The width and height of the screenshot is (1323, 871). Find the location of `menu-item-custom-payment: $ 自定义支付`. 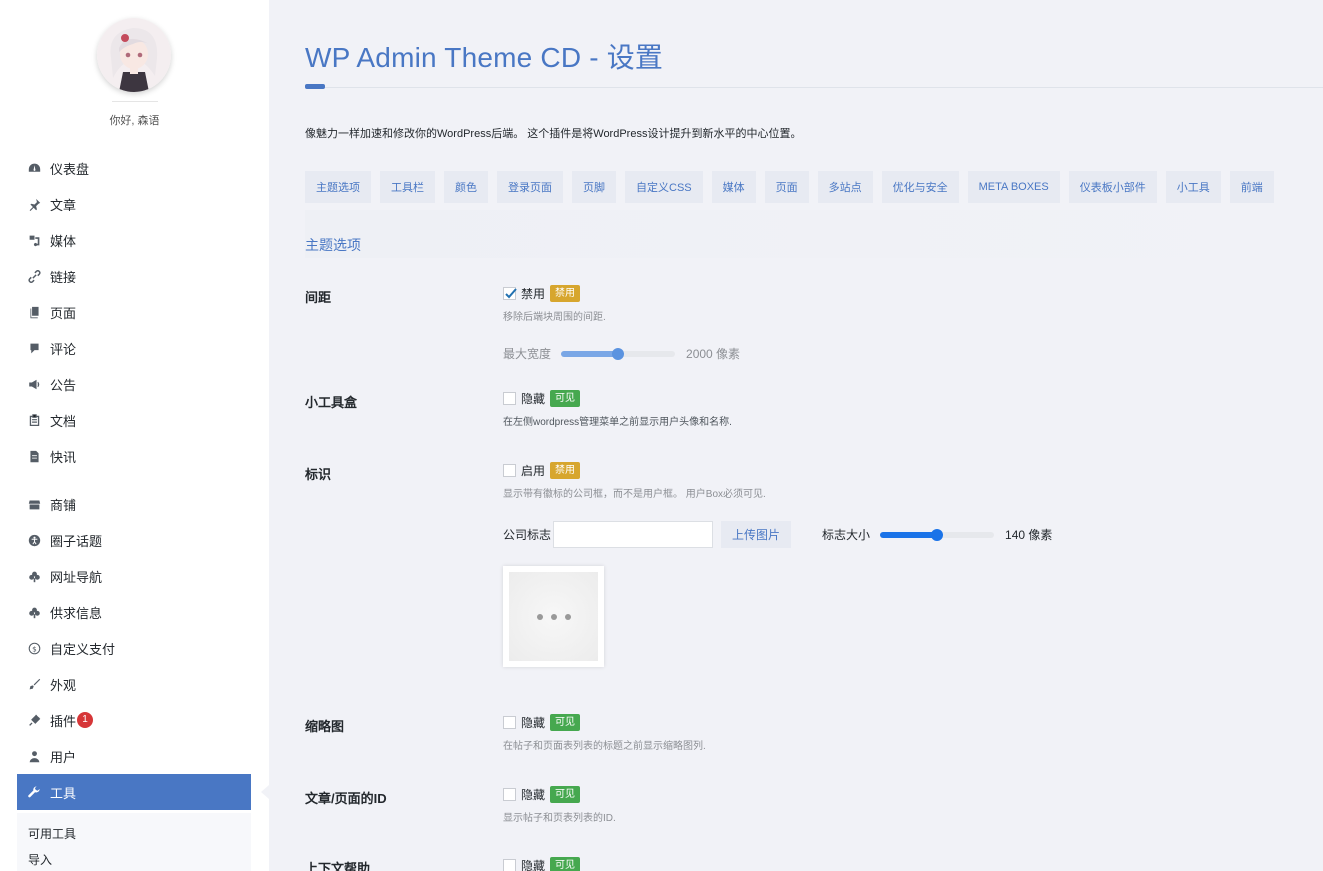

menu-item-custom-payment: $ 自定义支付 is located at coordinates (134, 648).